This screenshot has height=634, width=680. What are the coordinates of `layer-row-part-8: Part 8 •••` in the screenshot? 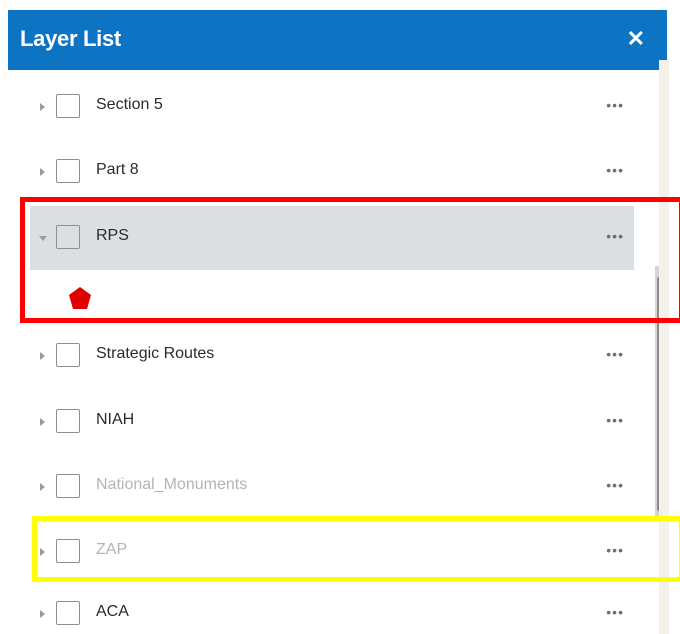 It's located at (332, 172).